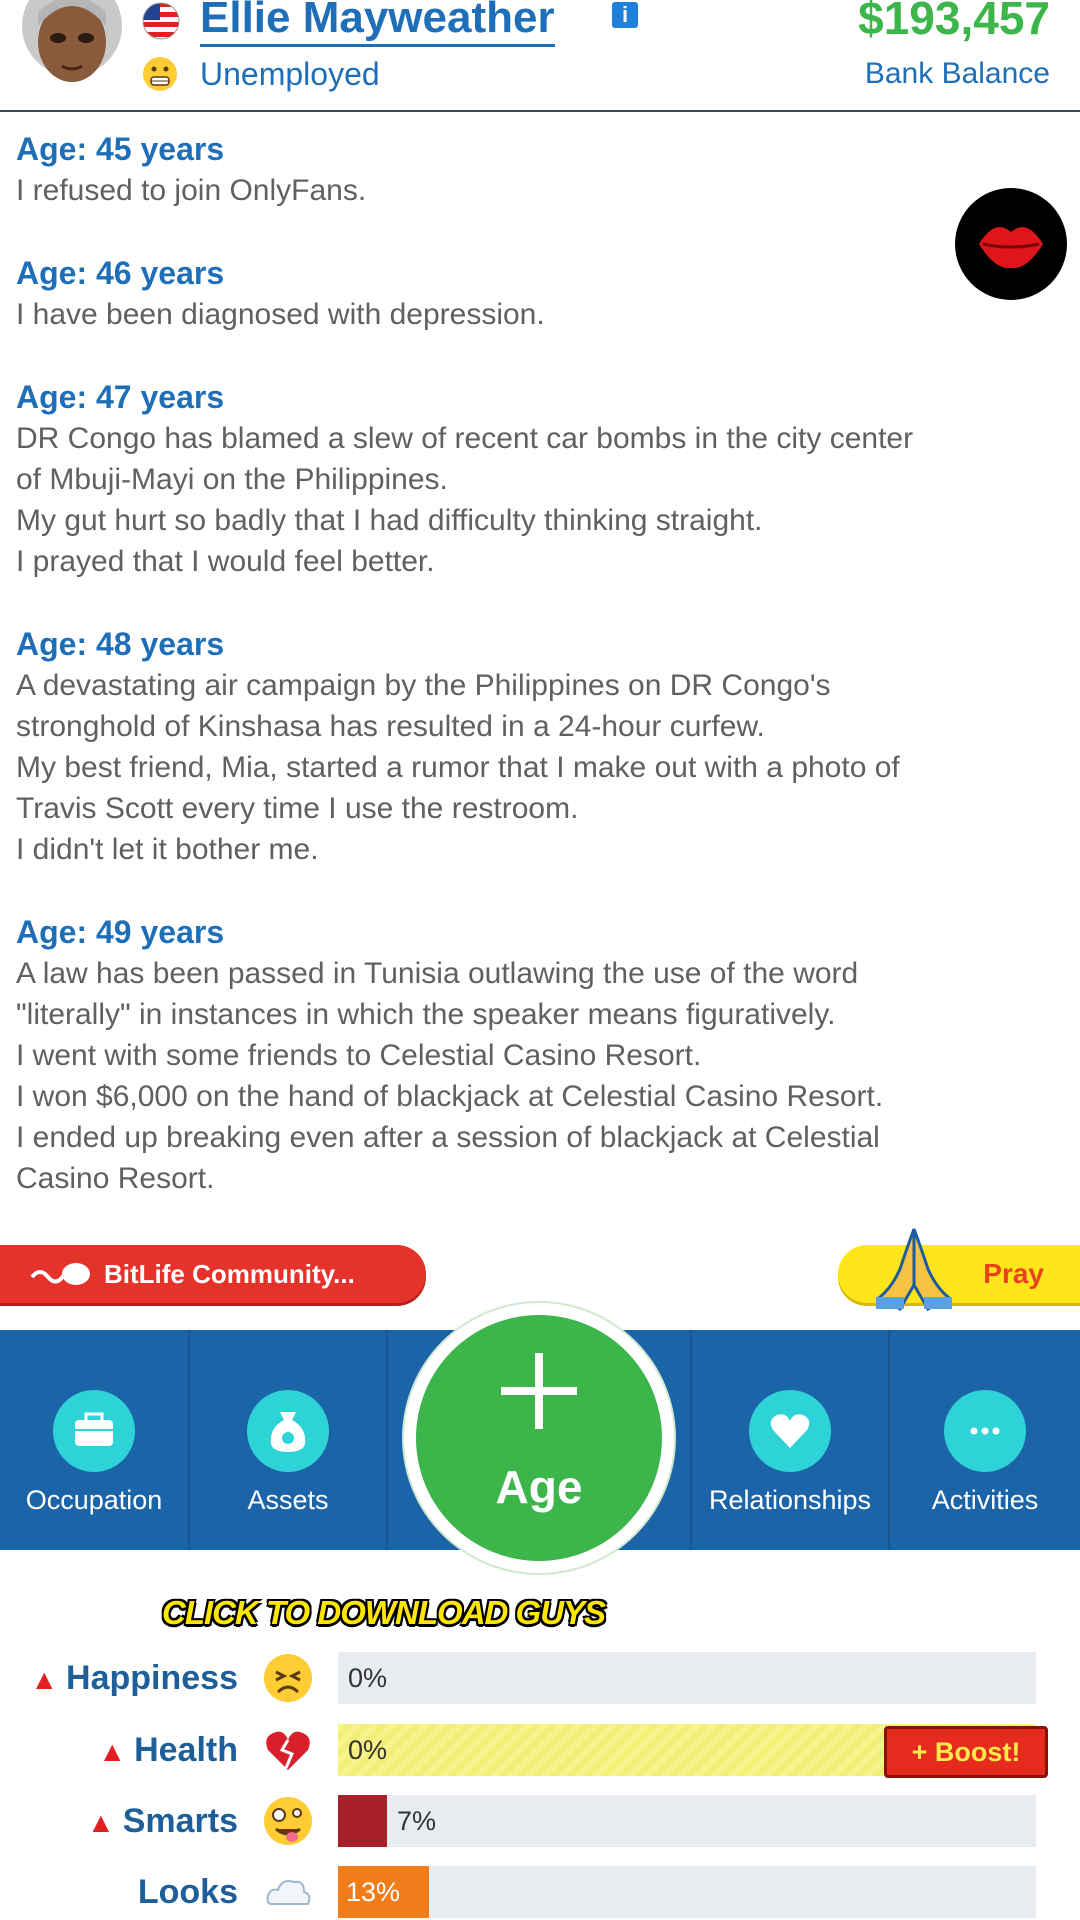 This screenshot has height=1920, width=1080. Describe the element at coordinates (288, 1678) in the screenshot. I see `tired-face-icon` at that location.